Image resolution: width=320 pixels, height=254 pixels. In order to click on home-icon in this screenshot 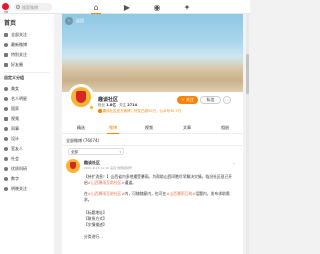, I will do `click(6, 34)`.